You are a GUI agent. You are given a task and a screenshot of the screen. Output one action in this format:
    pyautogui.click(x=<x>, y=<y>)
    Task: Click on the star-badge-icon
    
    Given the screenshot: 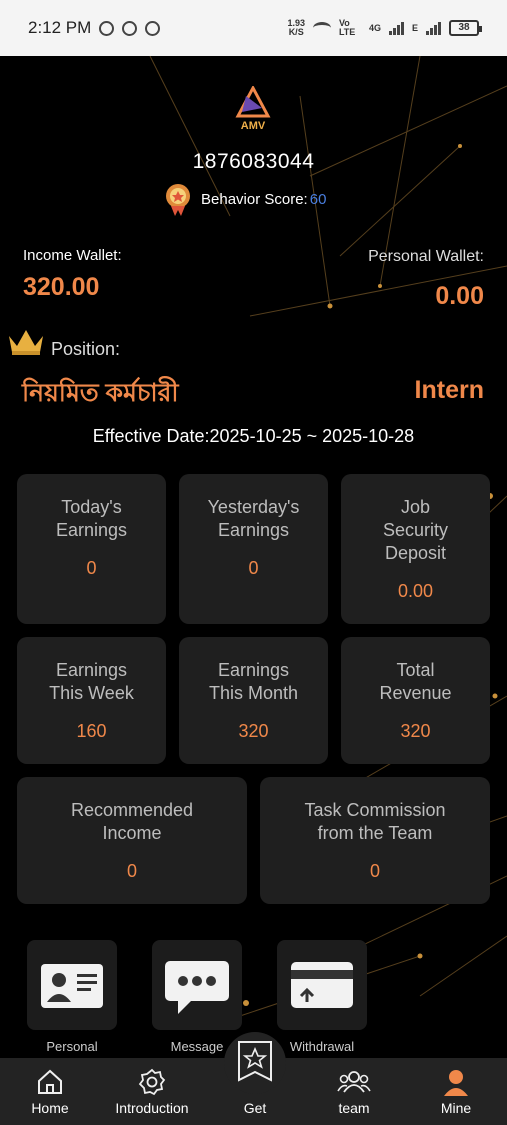 What is the action you would take?
    pyautogui.click(x=255, y=1061)
    